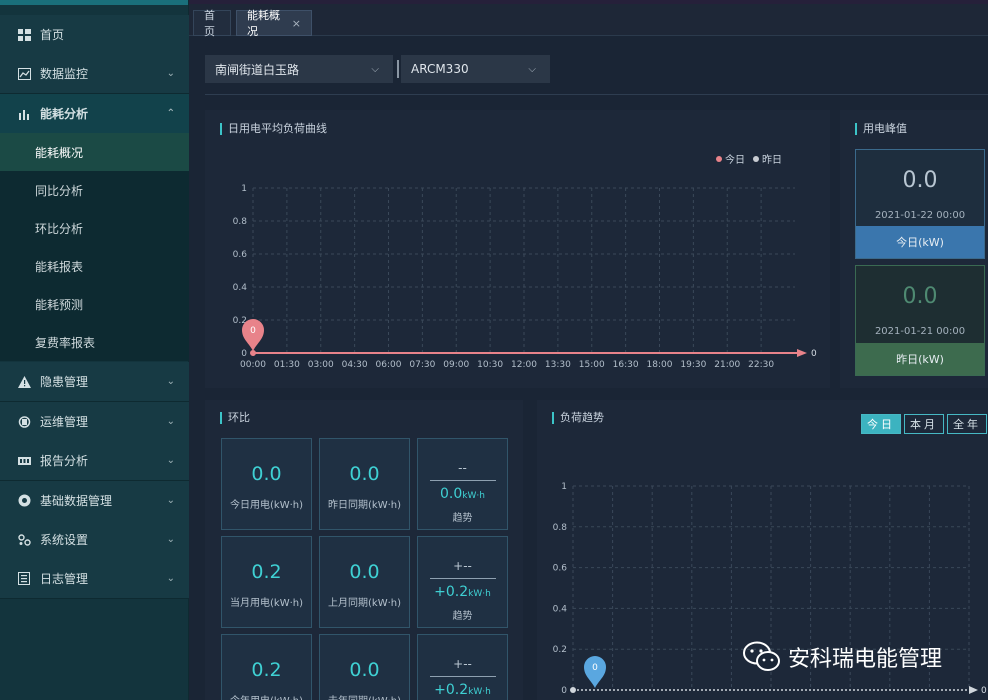 This screenshot has width=988, height=700. Describe the element at coordinates (479, 594) in the screenshot. I see `trend-unit: kW·h` at that location.